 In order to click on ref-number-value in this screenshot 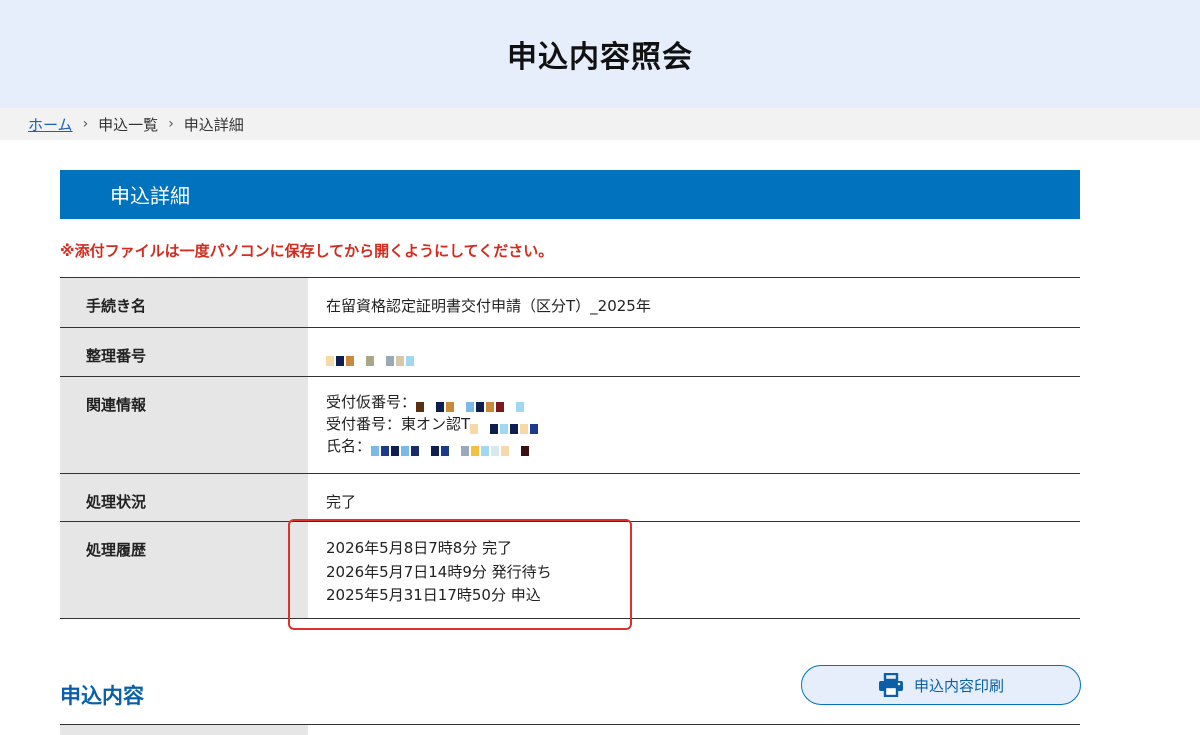, I will do `click(694, 352)`.